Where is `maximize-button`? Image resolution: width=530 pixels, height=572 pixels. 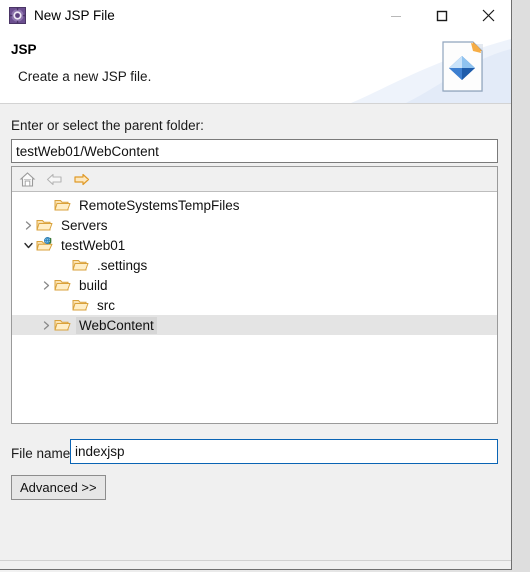
maximize-button is located at coordinates (442, 15).